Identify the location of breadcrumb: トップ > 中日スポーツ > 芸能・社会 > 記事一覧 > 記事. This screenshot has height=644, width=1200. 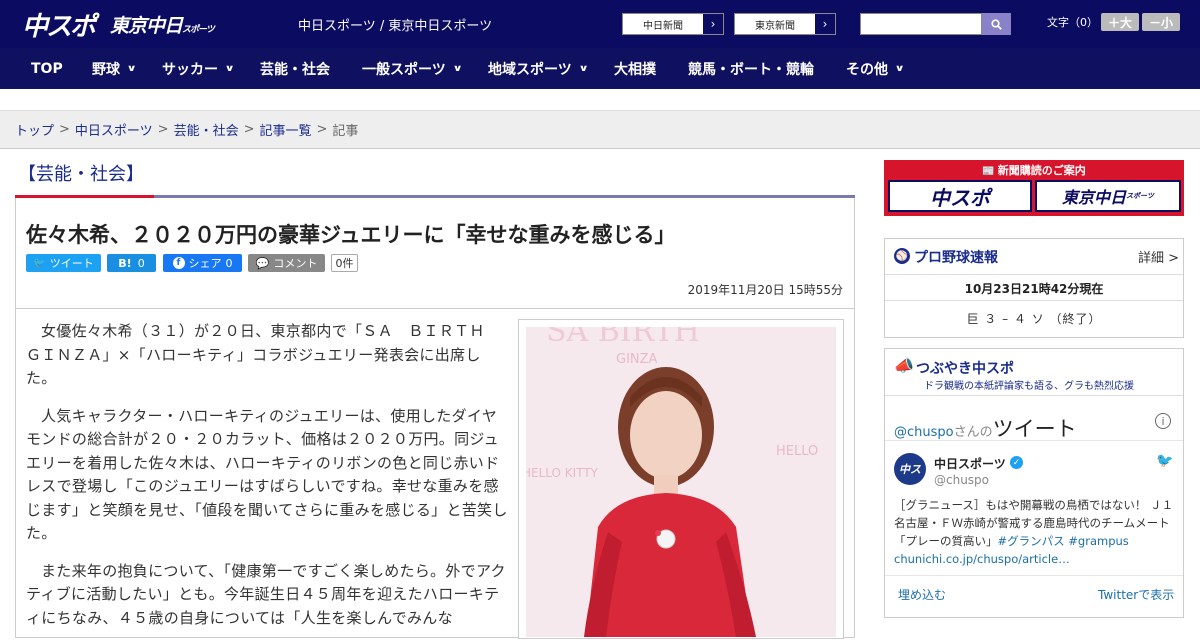
(600, 130).